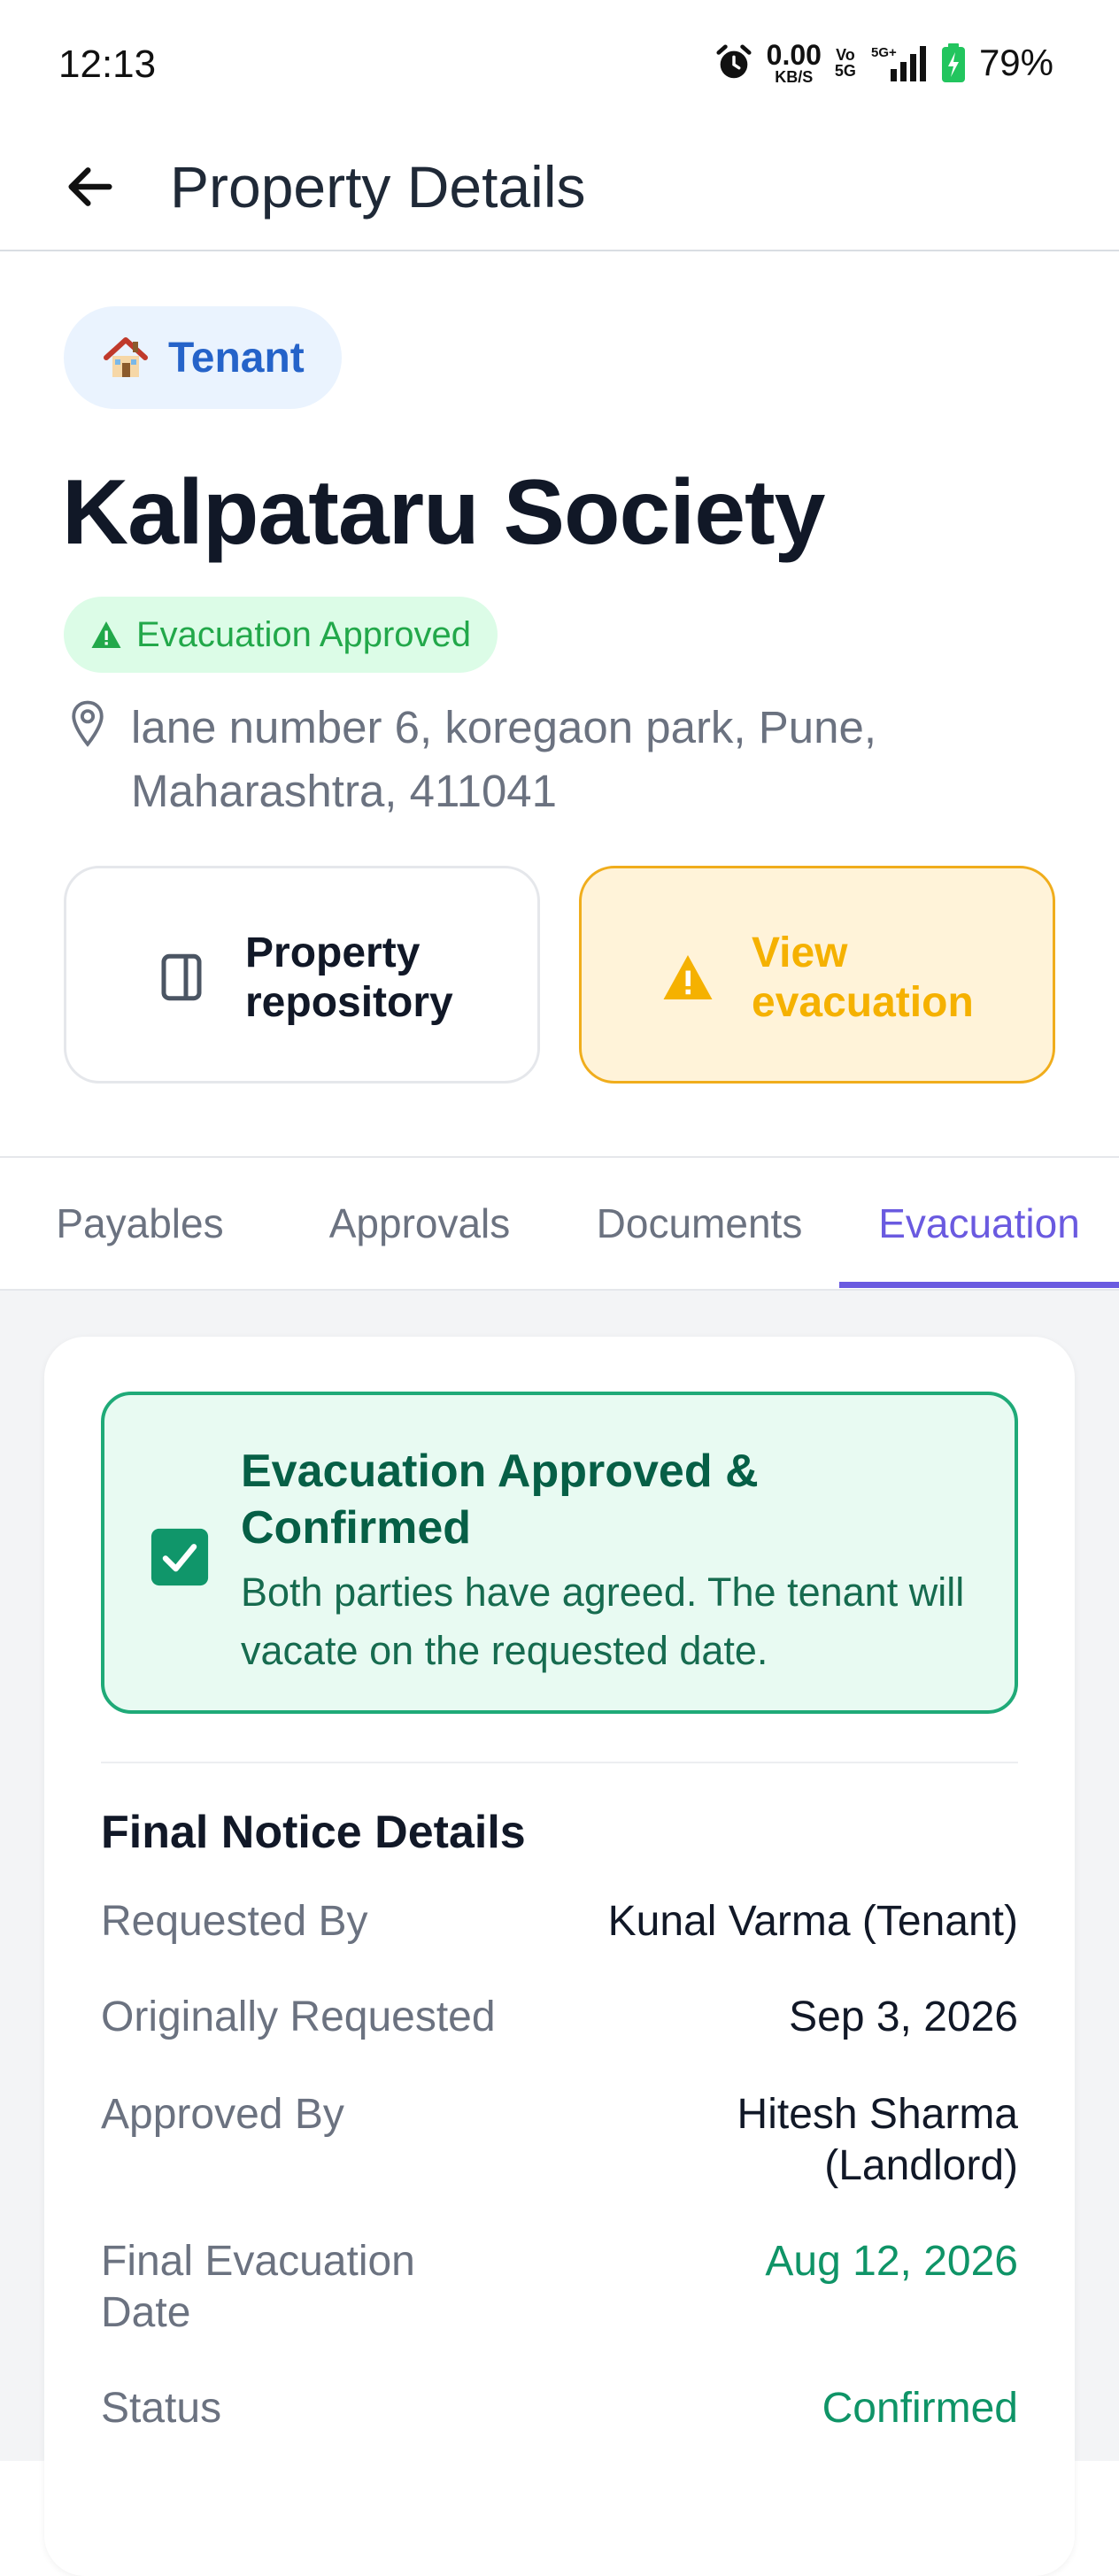 This screenshot has height=2576, width=1119. I want to click on approved-by-value-line-1: Hitesh Sharma, so click(878, 2114).